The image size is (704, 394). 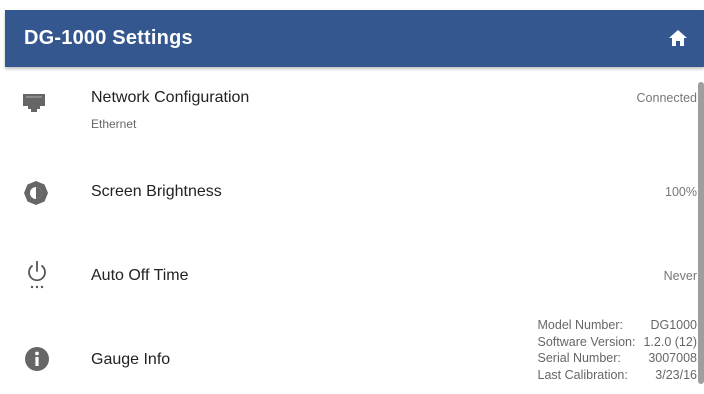 What do you see at coordinates (586, 341) in the screenshot?
I see `detail-label: Software Version:` at bounding box center [586, 341].